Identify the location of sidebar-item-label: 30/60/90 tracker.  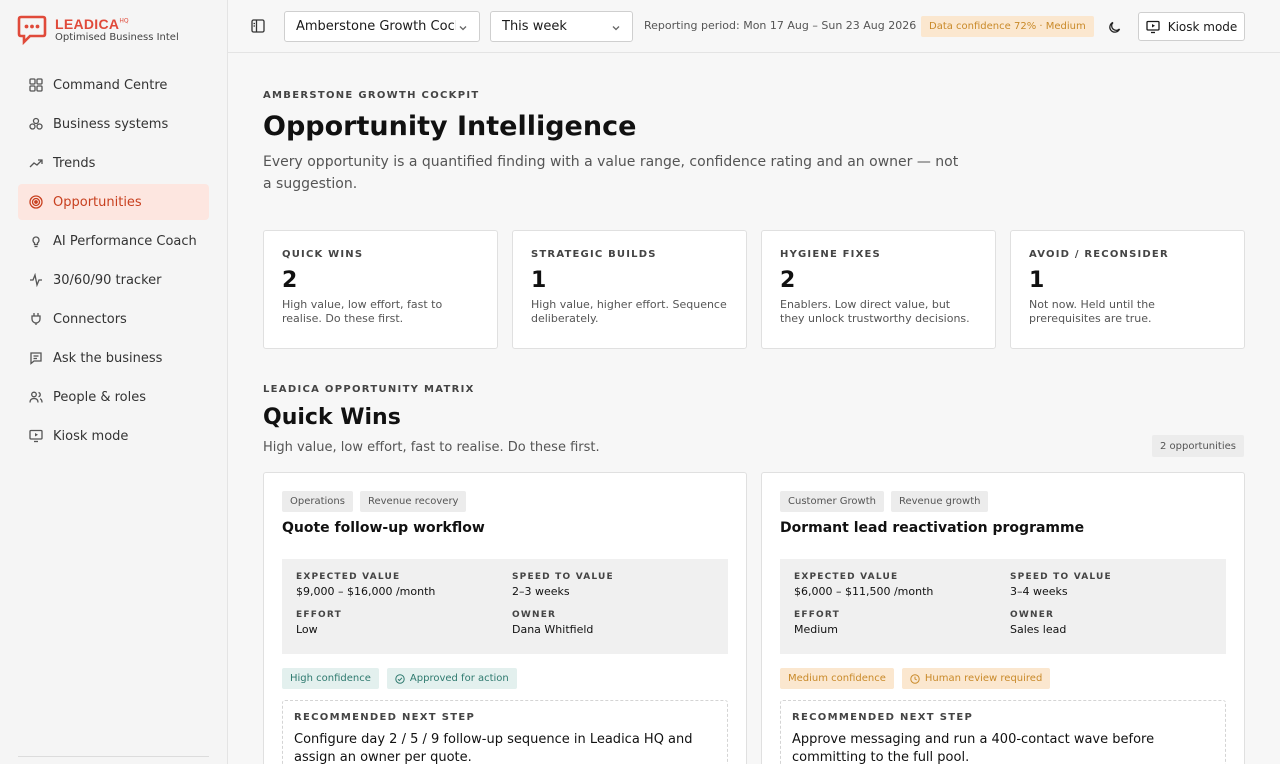
(107, 280).